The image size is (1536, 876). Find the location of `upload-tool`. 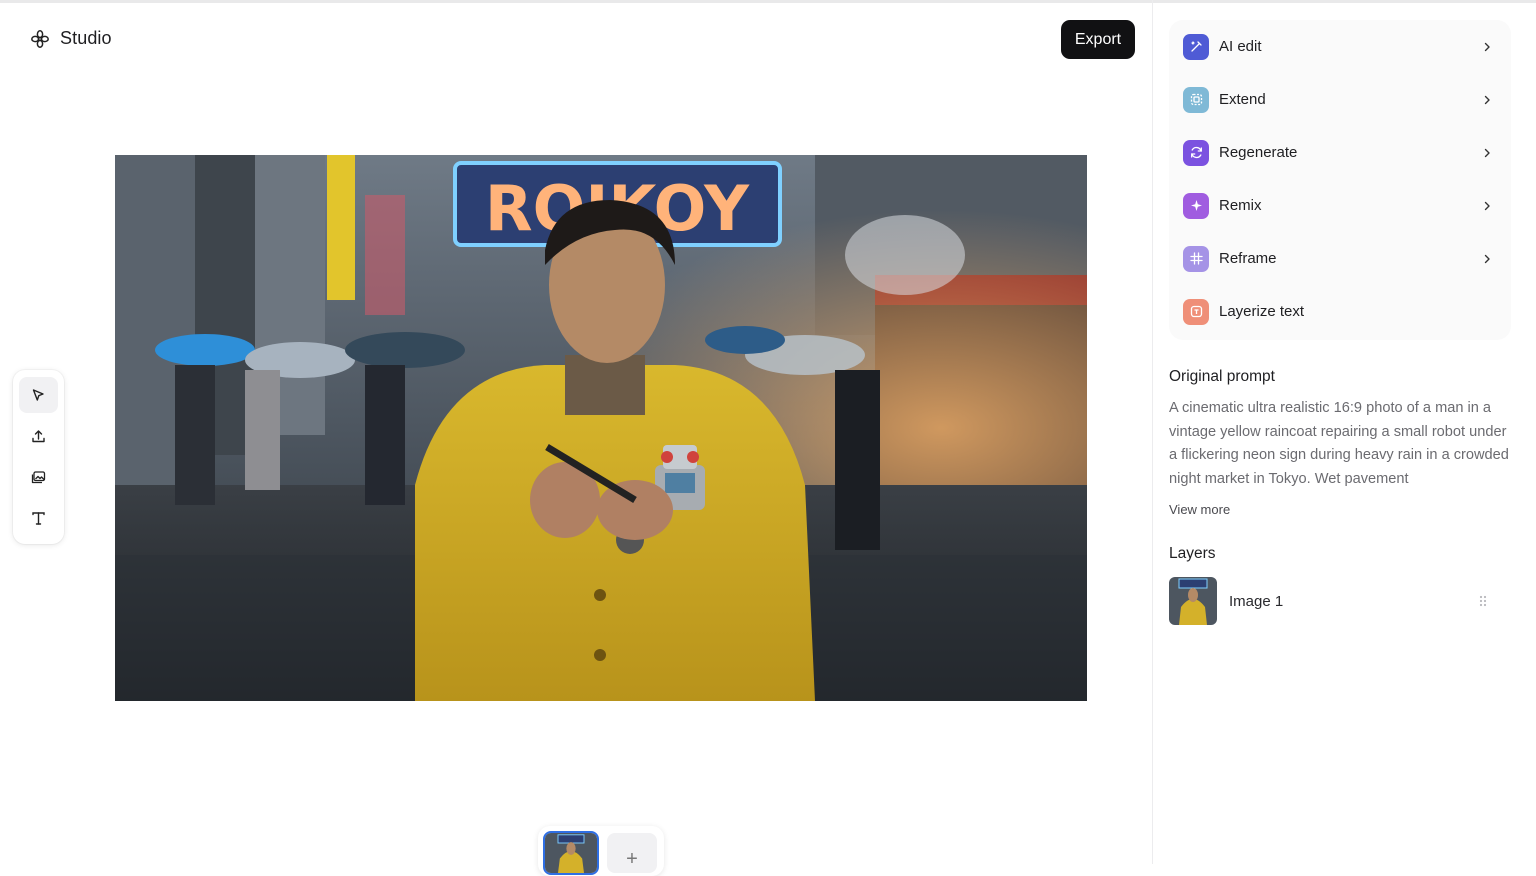

upload-tool is located at coordinates (38, 436).